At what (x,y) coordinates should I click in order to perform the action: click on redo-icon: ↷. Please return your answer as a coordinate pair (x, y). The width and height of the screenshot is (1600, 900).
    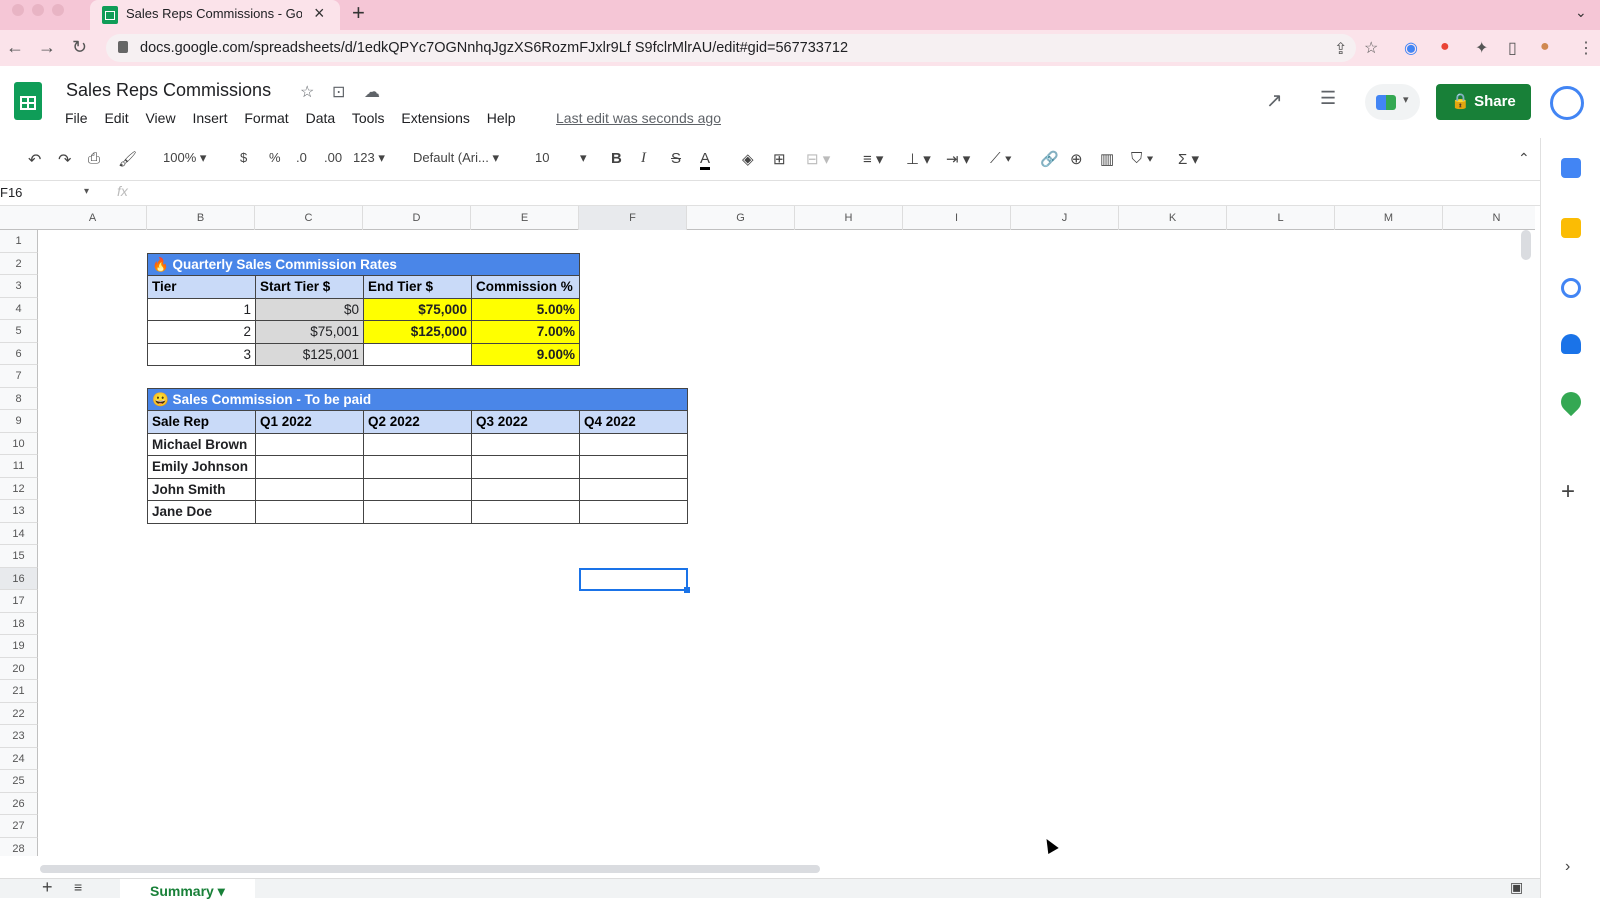
    Looking at the image, I should click on (64, 160).